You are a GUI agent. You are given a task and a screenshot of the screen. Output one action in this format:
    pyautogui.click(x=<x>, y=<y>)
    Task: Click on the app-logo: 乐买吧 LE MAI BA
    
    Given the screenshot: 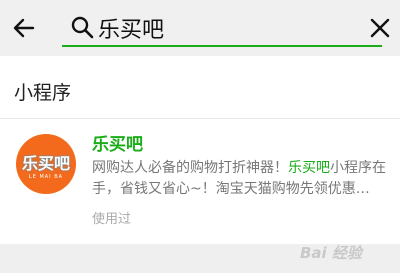 What is the action you would take?
    pyautogui.click(x=46, y=164)
    